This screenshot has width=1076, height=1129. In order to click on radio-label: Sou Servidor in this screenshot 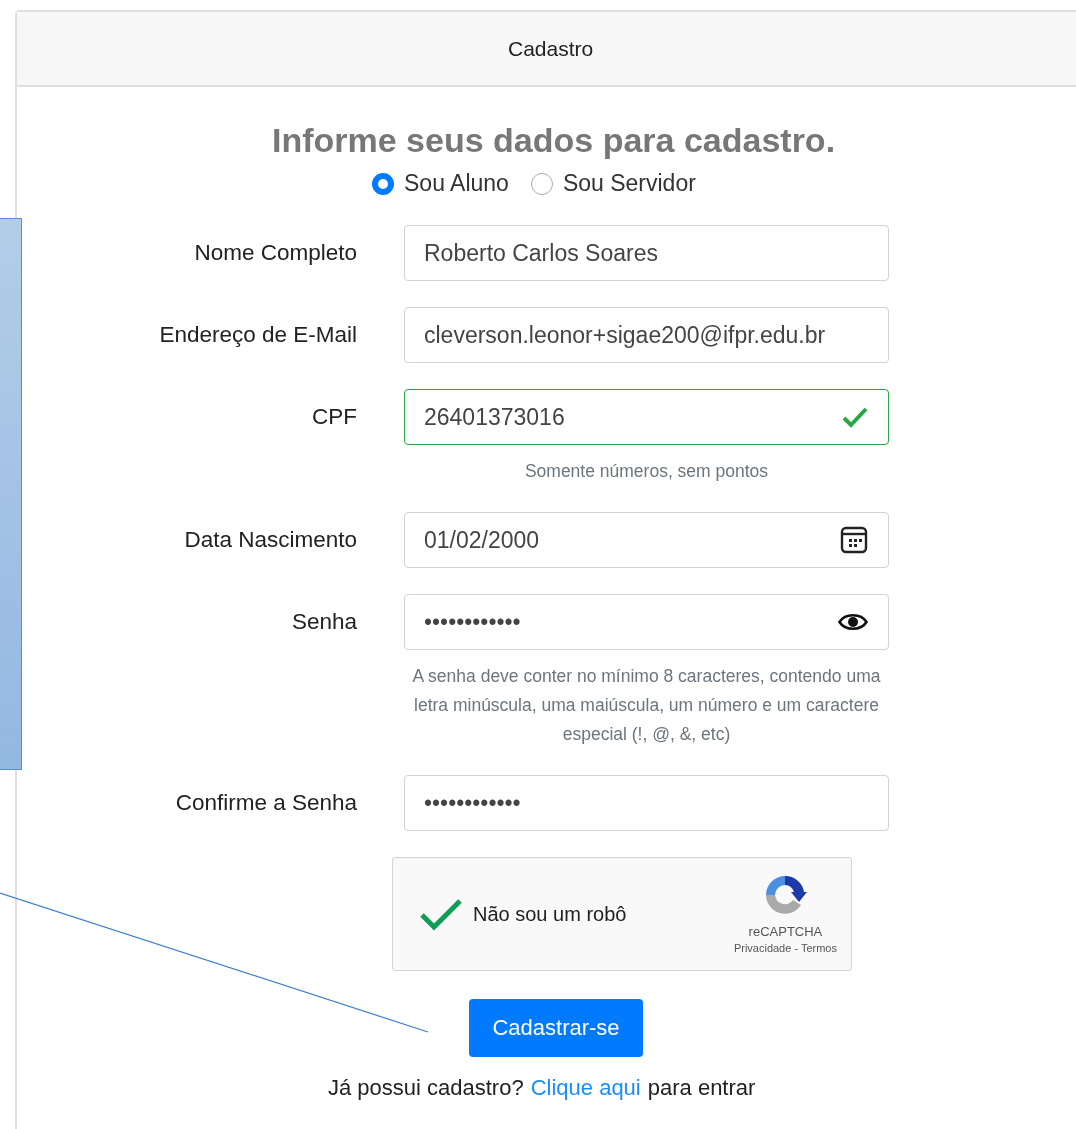, I will do `click(629, 183)`.